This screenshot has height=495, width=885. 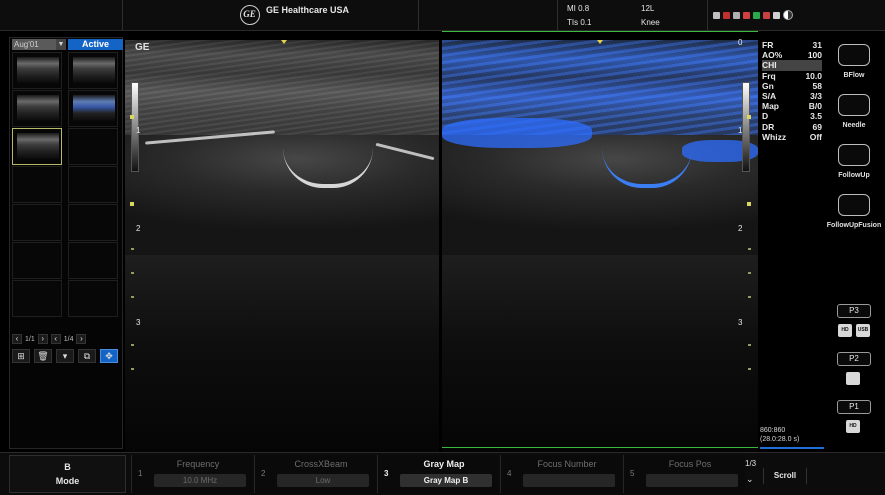 I want to click on usb-icon: USB, so click(x=863, y=330).